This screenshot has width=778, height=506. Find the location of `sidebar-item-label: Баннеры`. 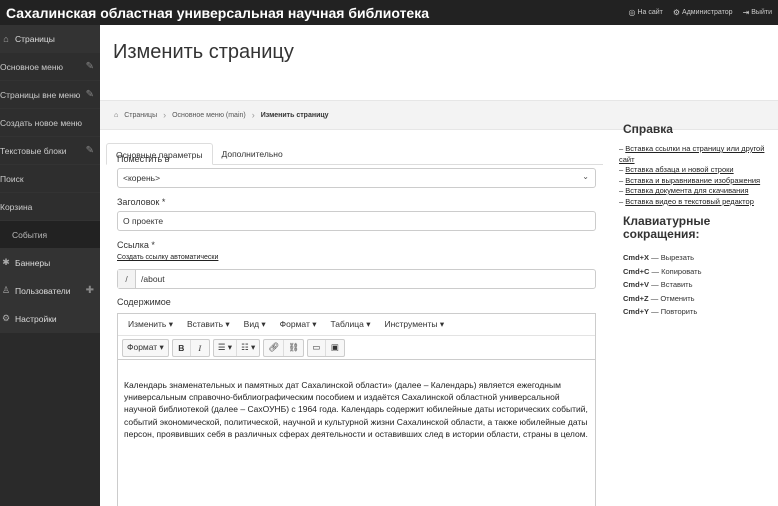

sidebar-item-label: Баннеры is located at coordinates (33, 262).